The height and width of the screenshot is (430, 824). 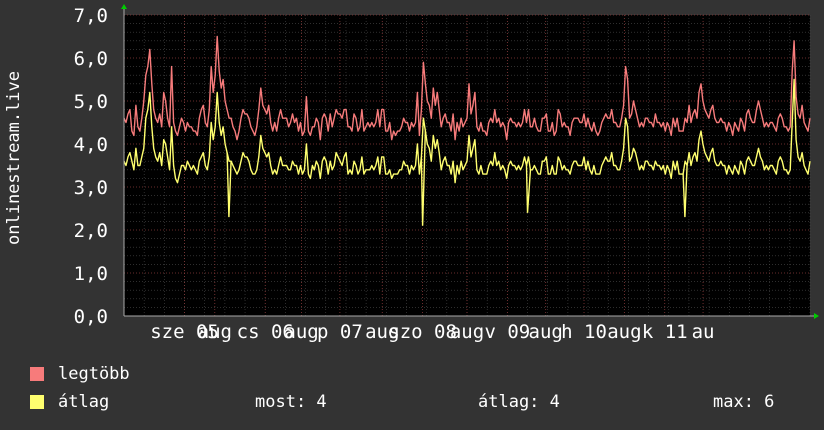 I want to click on y-tick-label: 6,0, so click(x=91, y=59).